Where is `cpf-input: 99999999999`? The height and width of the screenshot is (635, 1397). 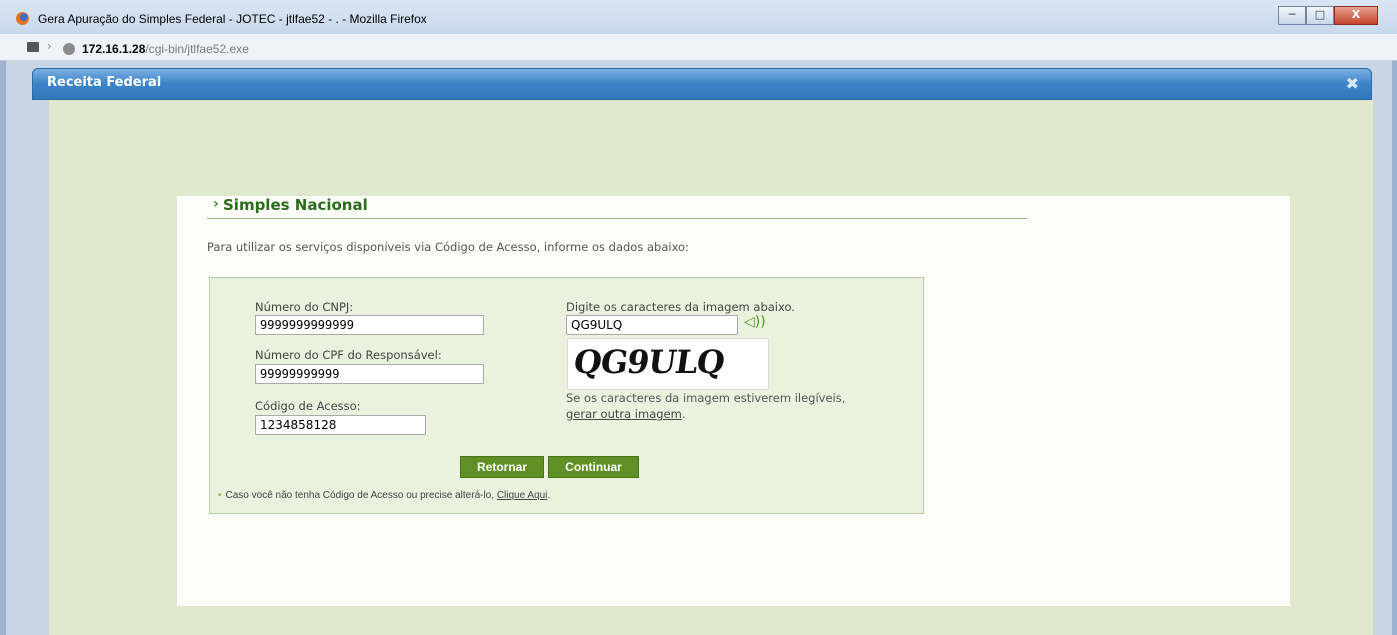 cpf-input: 99999999999 is located at coordinates (369, 374).